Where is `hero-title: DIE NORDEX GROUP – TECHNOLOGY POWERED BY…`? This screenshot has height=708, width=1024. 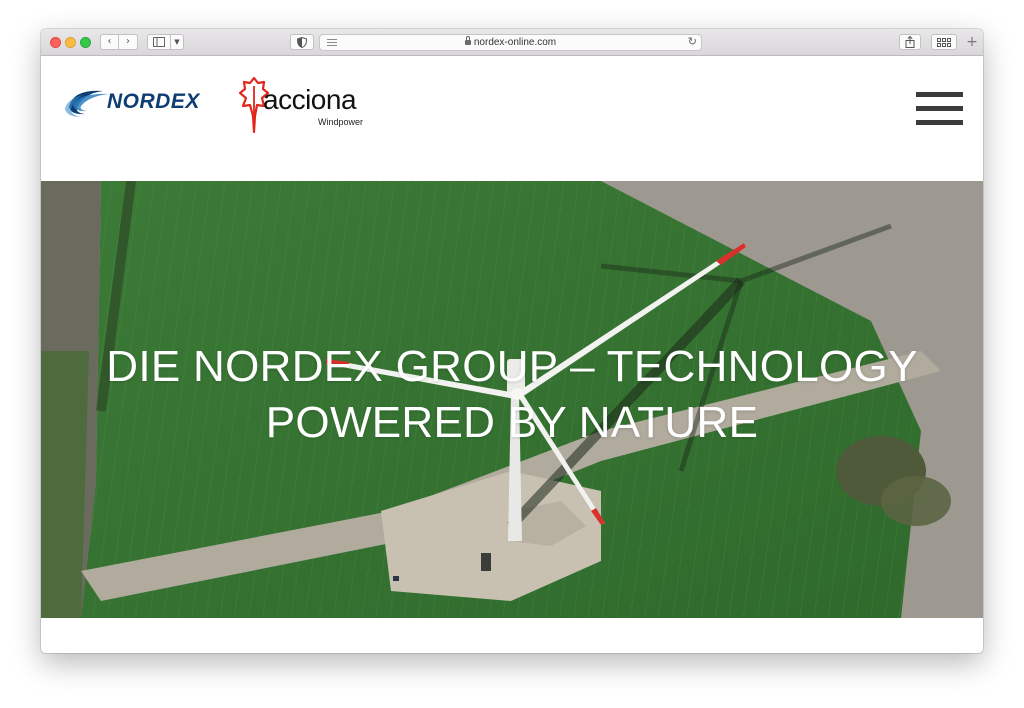 hero-title: DIE NORDEX GROUP – TECHNOLOGY POWERED BY… is located at coordinates (512, 395).